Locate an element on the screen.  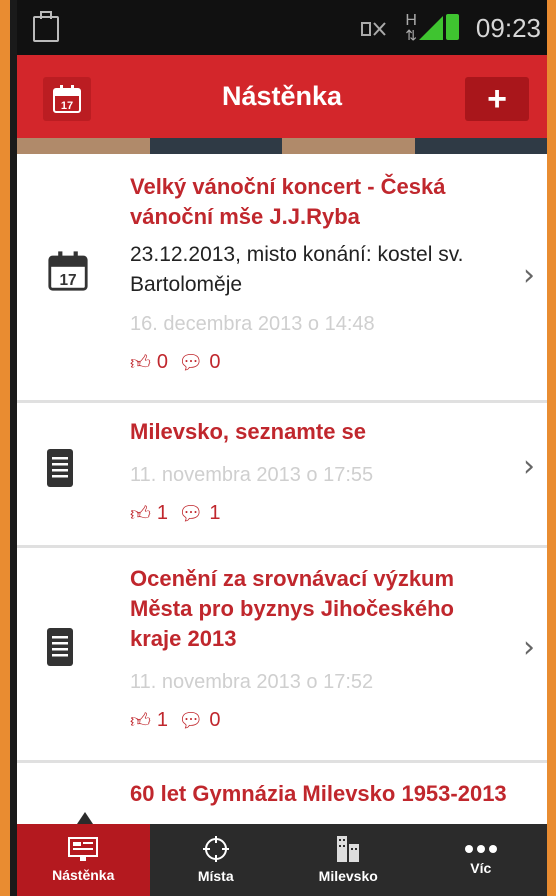
sim-icon is located at coordinates (46, 26).